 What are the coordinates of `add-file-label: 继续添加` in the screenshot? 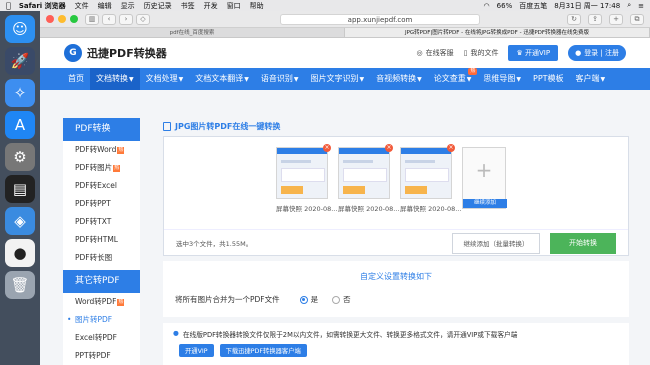 It's located at (485, 203).